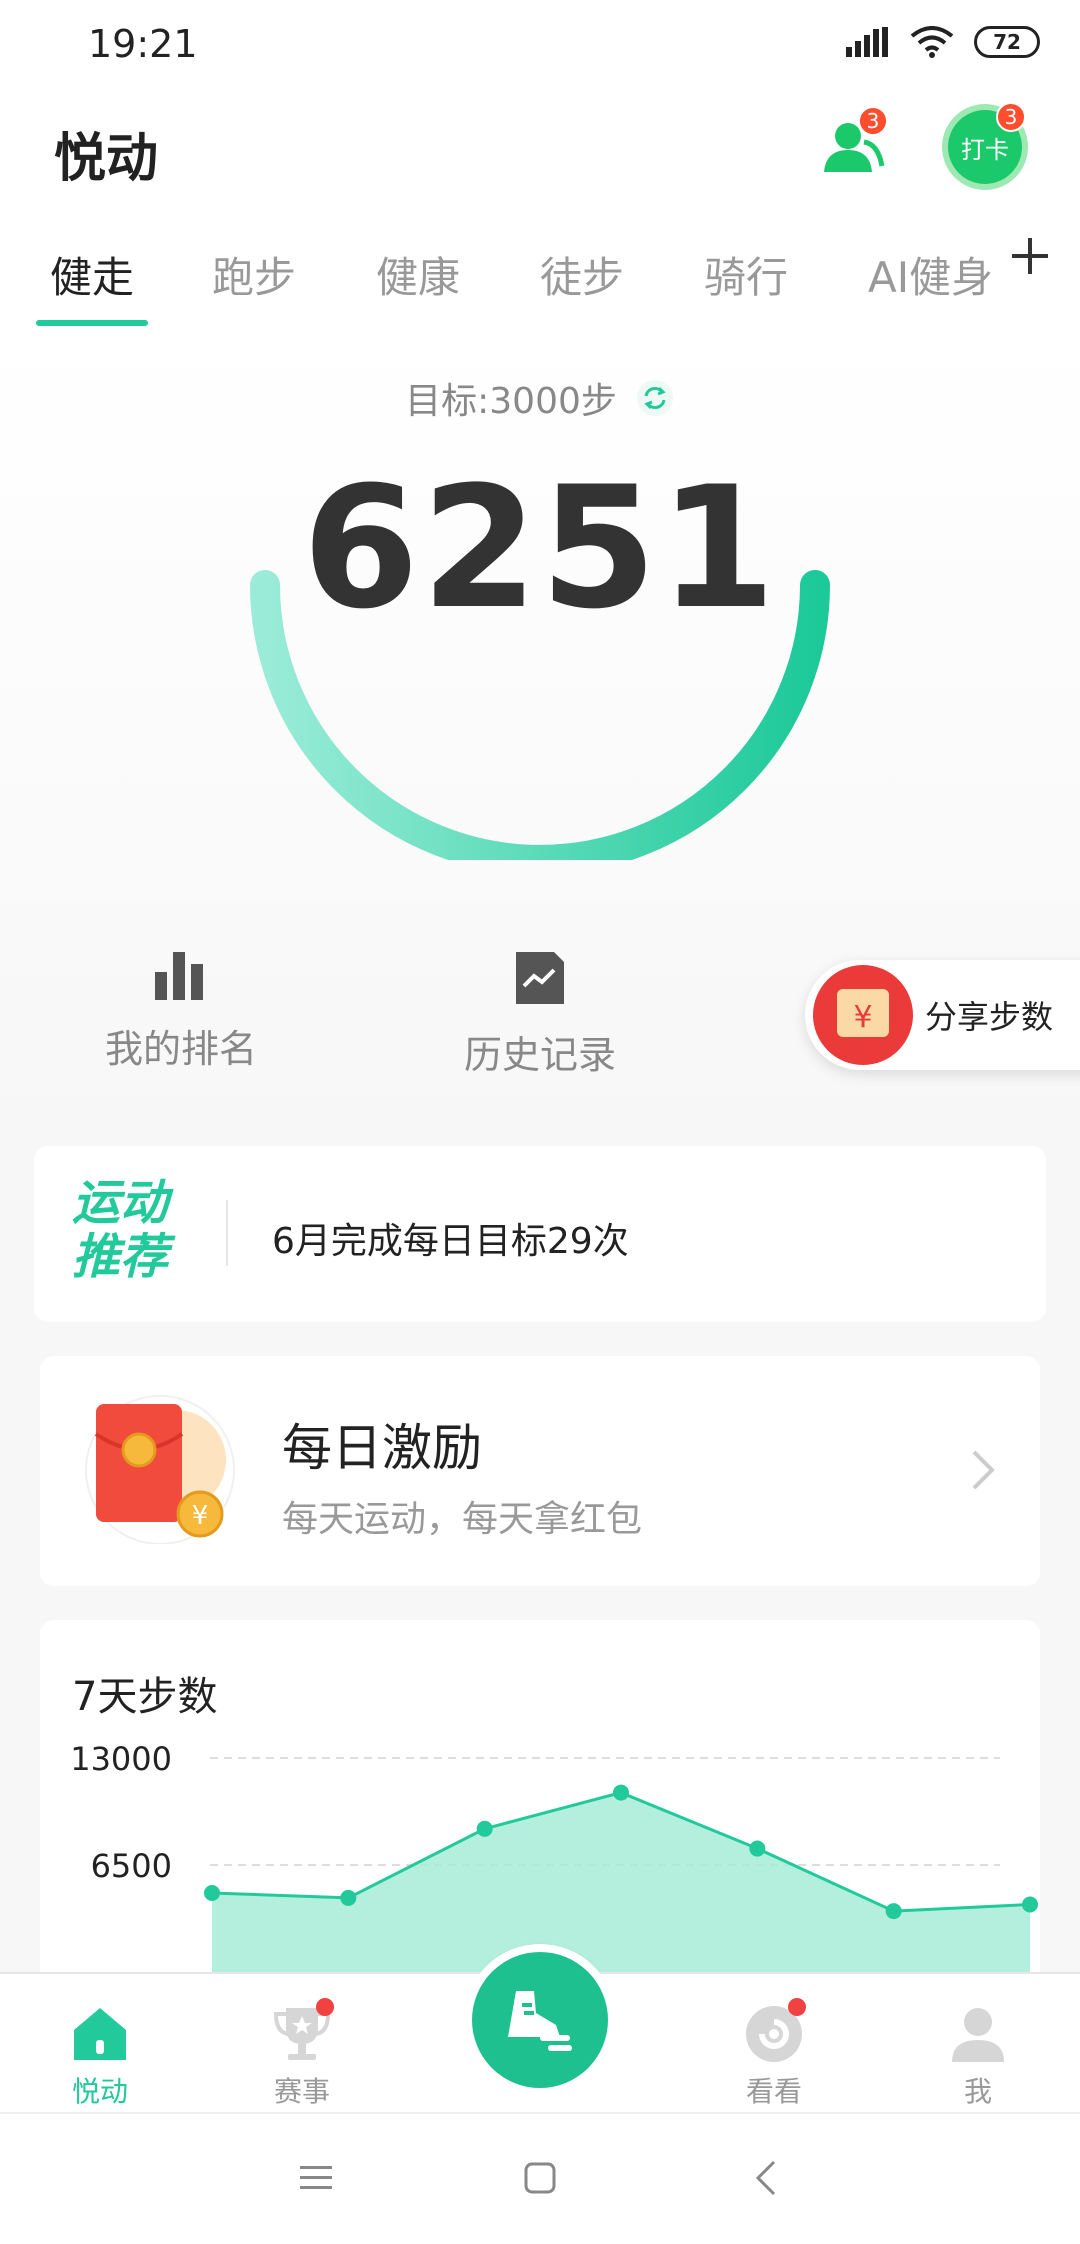 The width and height of the screenshot is (1080, 2244). I want to click on refresh-icon, so click(655, 398).